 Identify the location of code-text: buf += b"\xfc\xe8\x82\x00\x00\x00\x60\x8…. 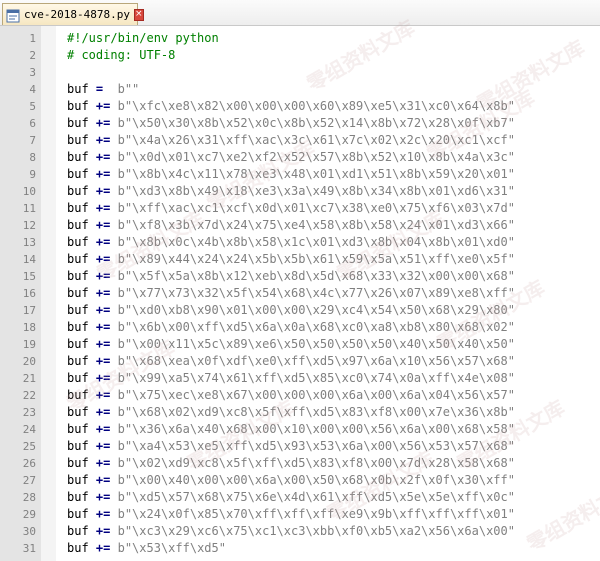
(291, 106).